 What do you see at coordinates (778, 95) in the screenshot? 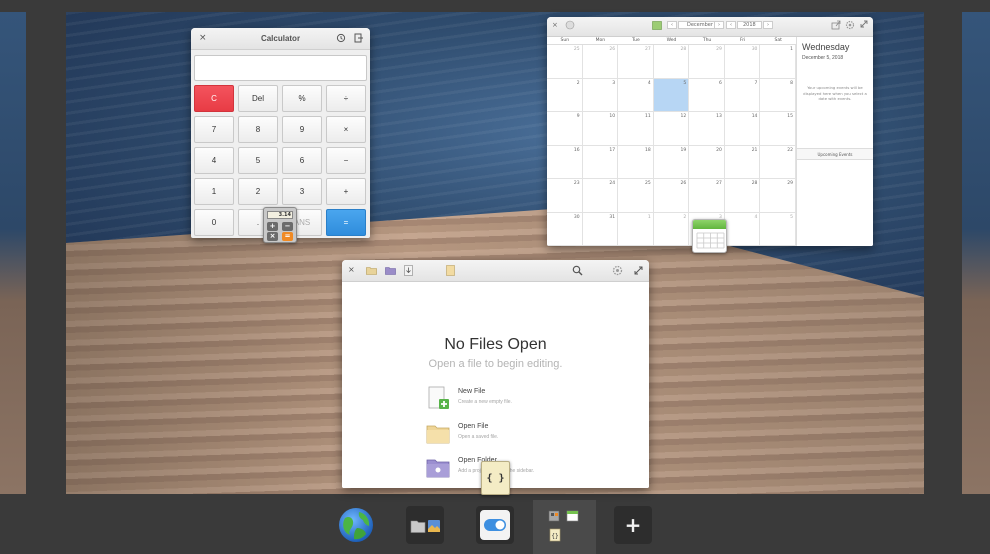
I see `calendar-day-cell: 8` at bounding box center [778, 95].